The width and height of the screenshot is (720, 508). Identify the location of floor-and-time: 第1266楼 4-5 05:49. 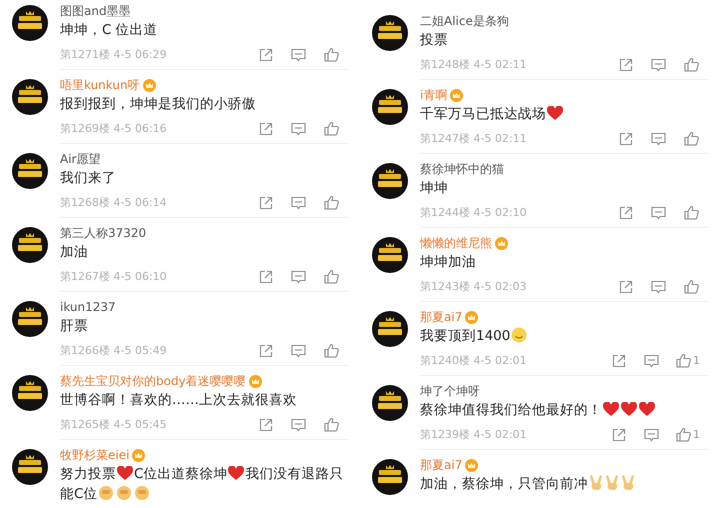
(114, 350).